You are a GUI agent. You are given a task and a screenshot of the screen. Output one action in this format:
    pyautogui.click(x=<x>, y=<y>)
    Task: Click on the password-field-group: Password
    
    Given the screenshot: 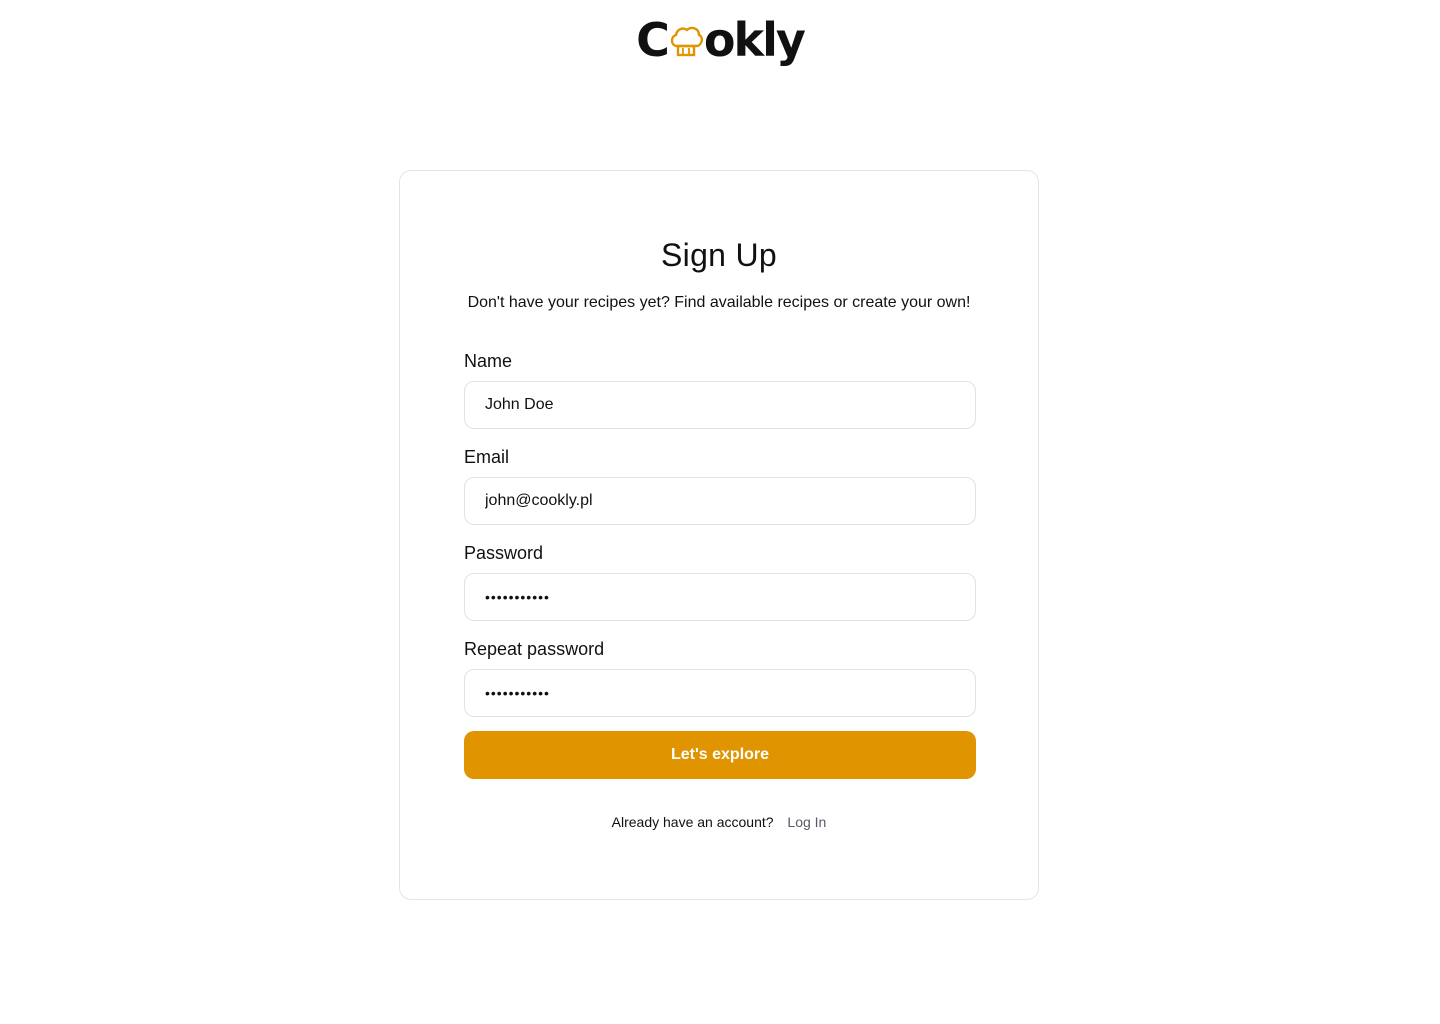 What is the action you would take?
    pyautogui.click(x=720, y=581)
    